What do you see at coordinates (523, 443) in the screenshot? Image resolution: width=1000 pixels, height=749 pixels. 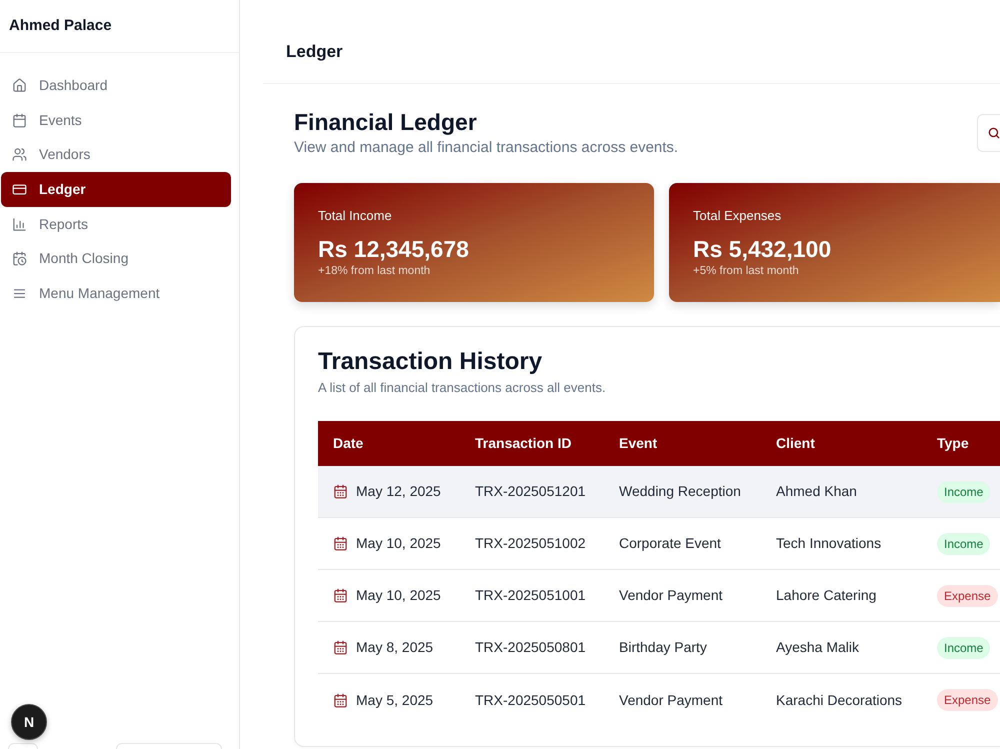 I see `column-header: Transaction ID` at bounding box center [523, 443].